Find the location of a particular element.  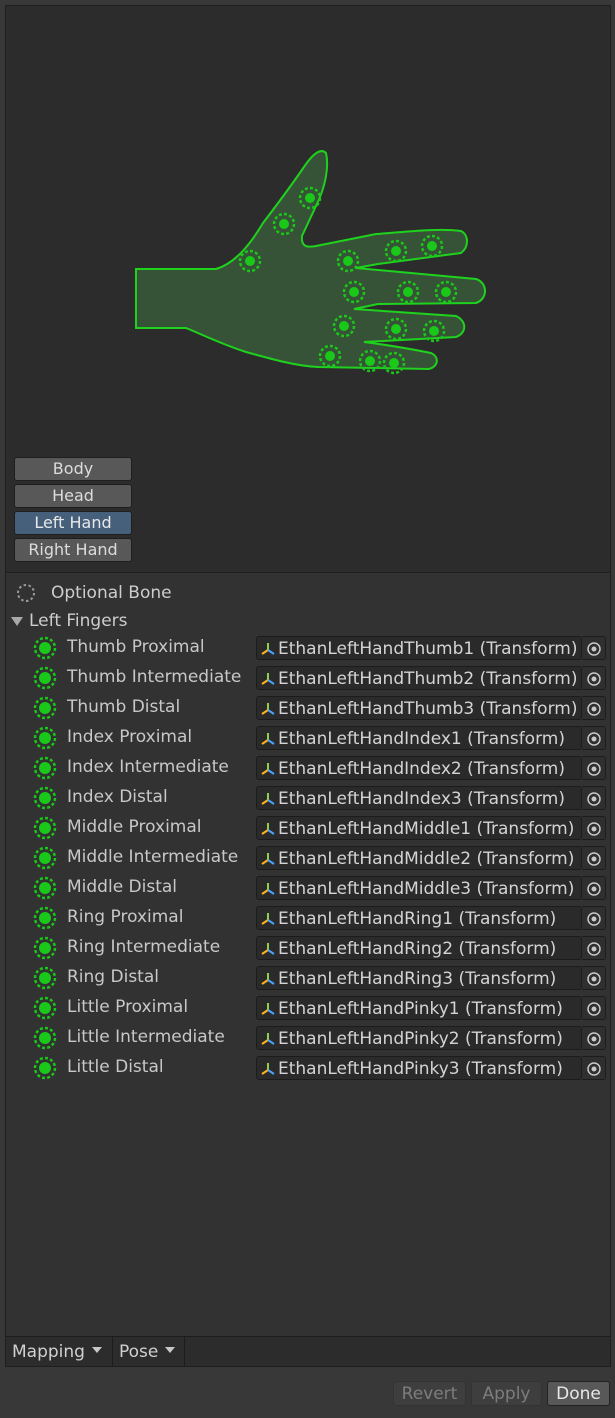

transform-value: EthanLeftHandThumb2 (Transform) is located at coordinates (428, 679).